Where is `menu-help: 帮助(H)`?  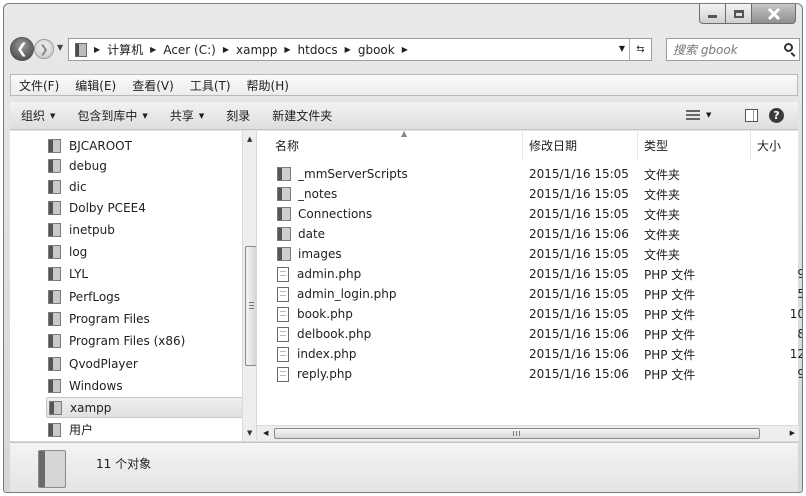 menu-help: 帮助(H) is located at coordinates (268, 85).